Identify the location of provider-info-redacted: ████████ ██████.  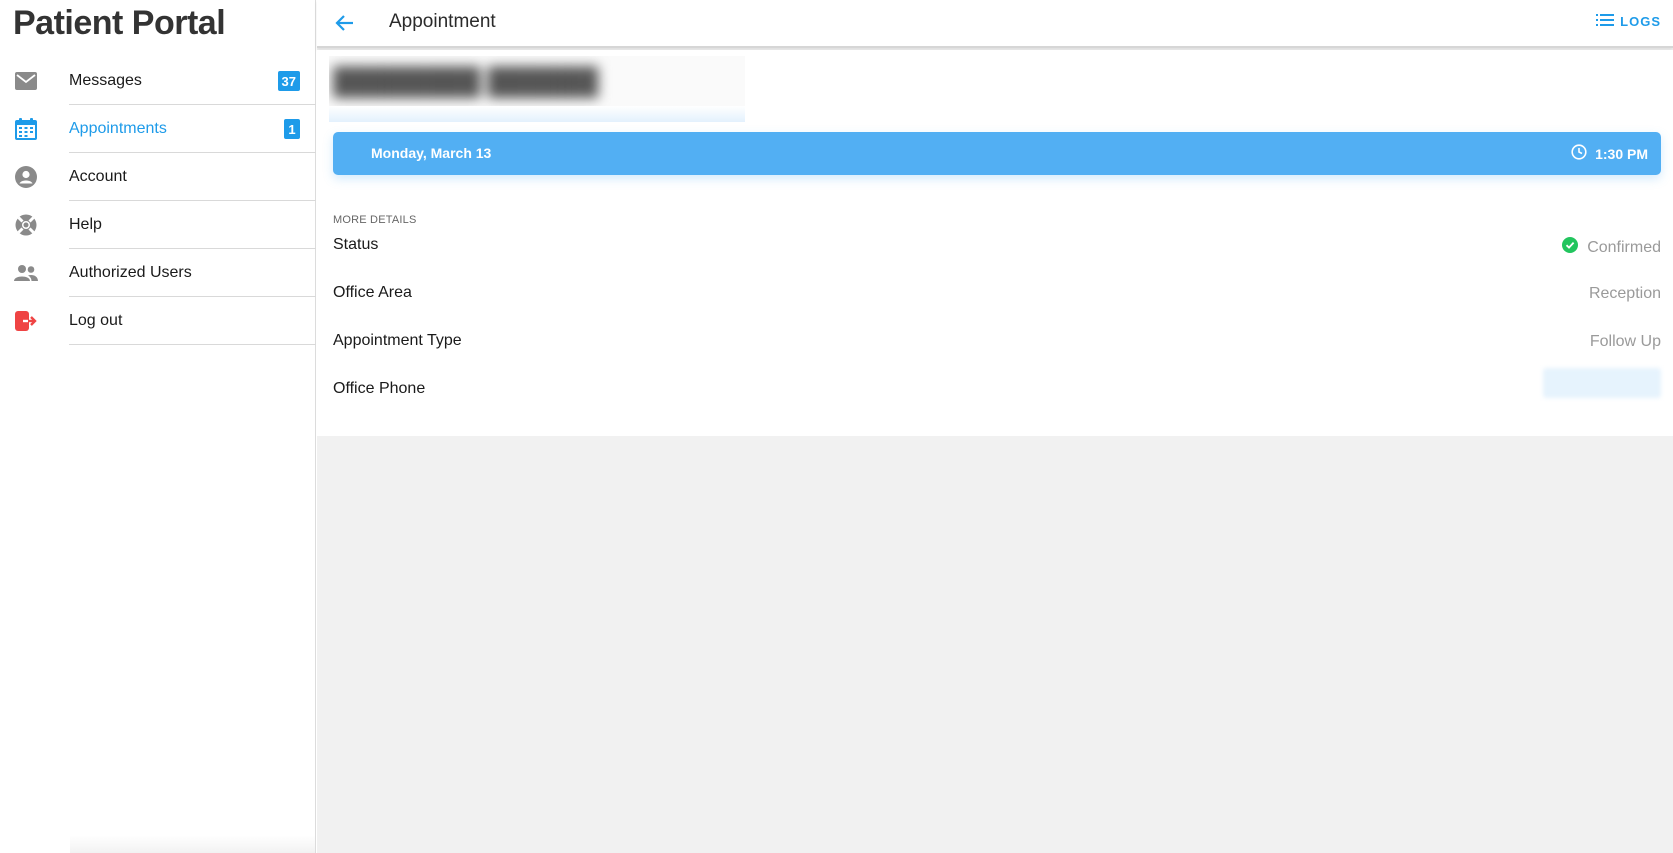
(537, 89).